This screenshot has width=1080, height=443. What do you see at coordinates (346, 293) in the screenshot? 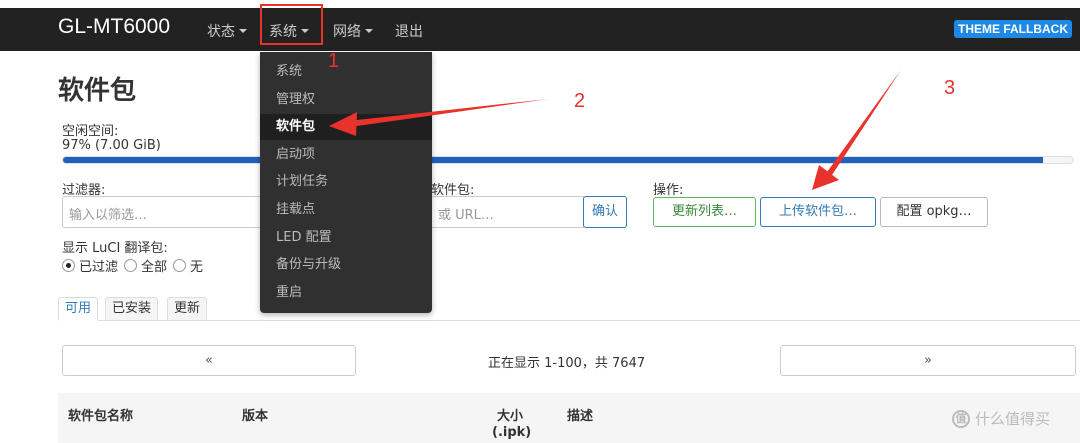
I see `menu-item-reboot: 重启` at bounding box center [346, 293].